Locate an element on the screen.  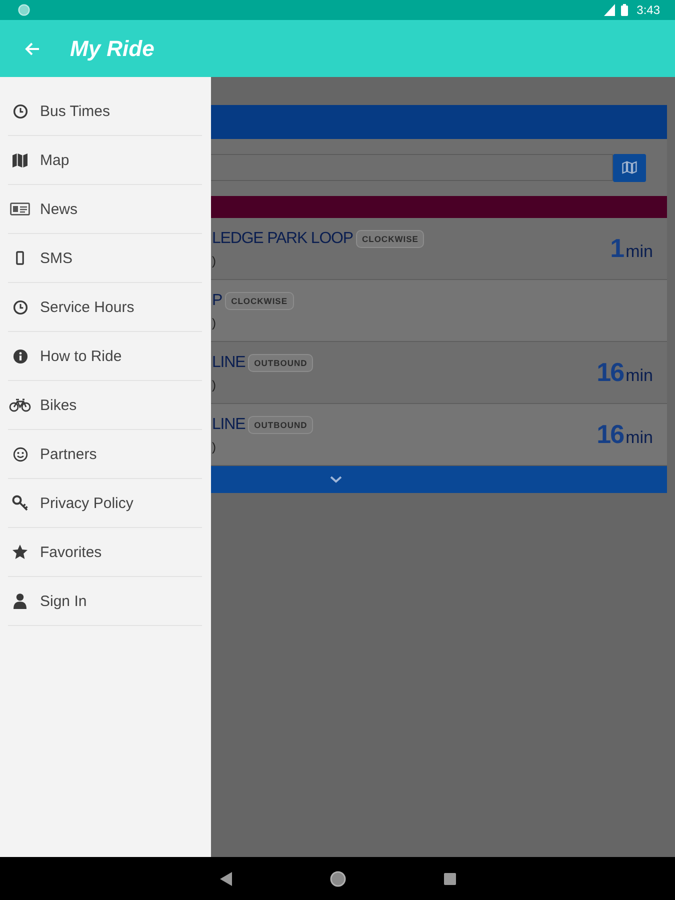
menu-item: Bikes is located at coordinates (105, 405).